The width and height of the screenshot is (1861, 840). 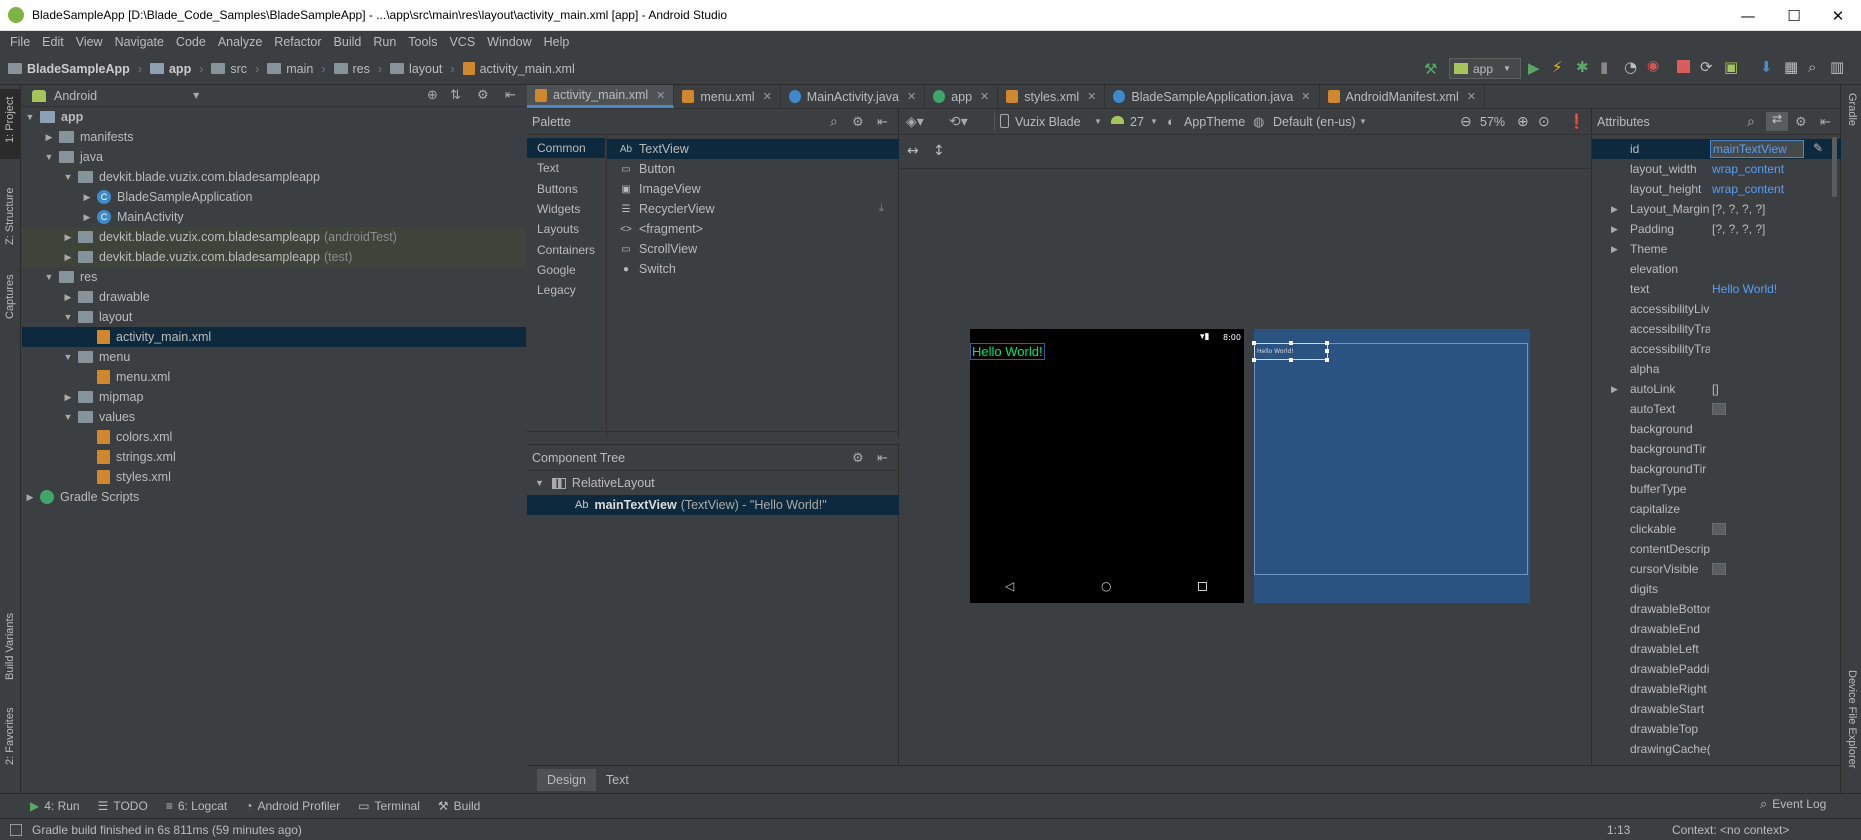 What do you see at coordinates (913, 151) in the screenshot?
I see `horizontal-resize-icon: ↔` at bounding box center [913, 151].